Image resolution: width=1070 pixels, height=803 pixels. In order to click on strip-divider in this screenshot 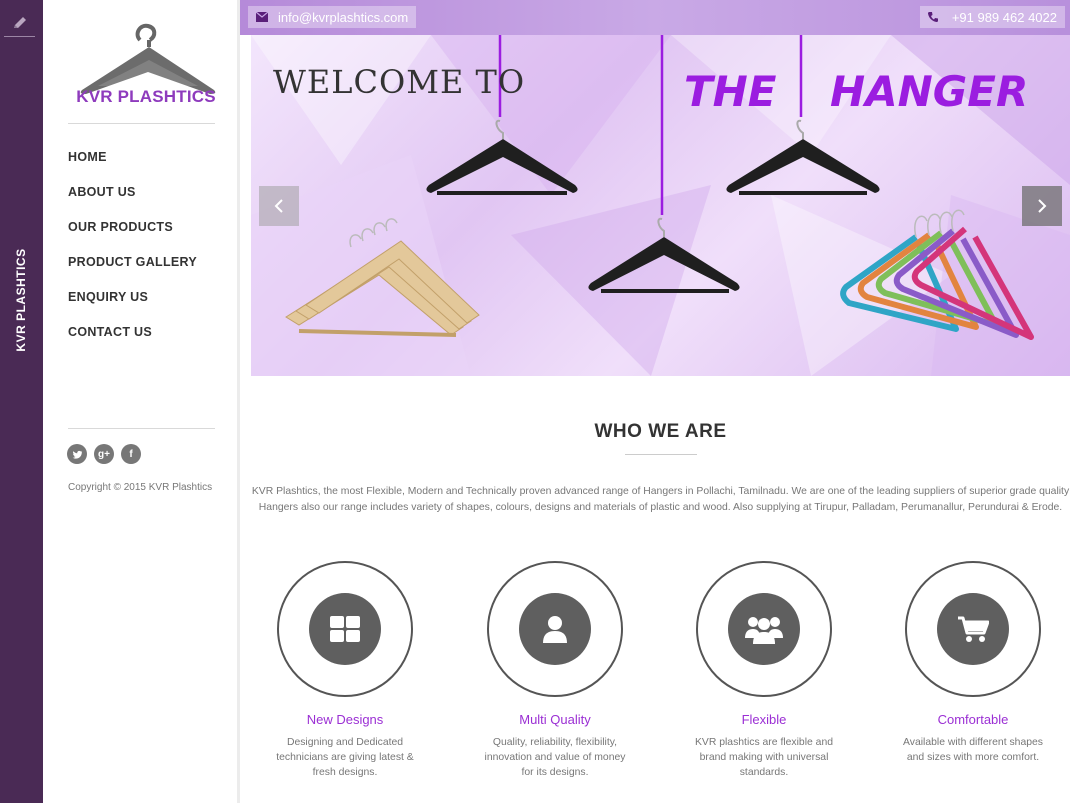, I will do `click(19, 36)`.